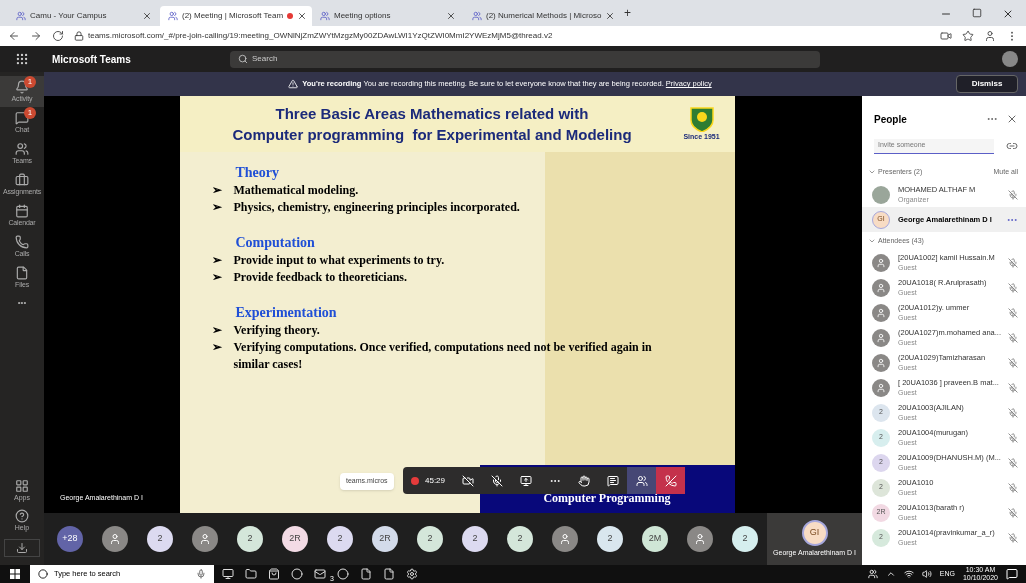 The height and width of the screenshot is (583, 1026). What do you see at coordinates (22, 59) in the screenshot?
I see `app-launcher-icon` at bounding box center [22, 59].